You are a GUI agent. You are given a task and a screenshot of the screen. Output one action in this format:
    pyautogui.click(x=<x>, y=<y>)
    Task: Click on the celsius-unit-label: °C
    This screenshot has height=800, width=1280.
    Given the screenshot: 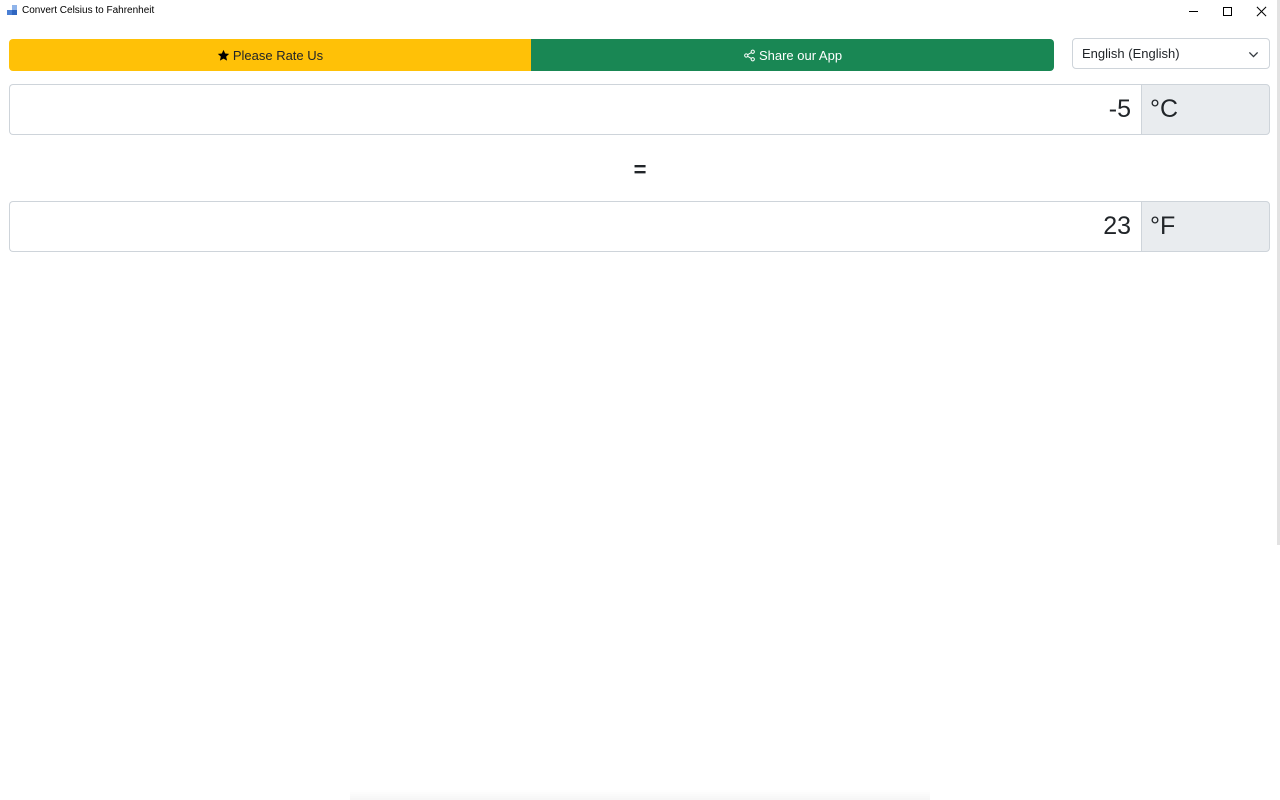 What is the action you would take?
    pyautogui.click(x=1205, y=109)
    